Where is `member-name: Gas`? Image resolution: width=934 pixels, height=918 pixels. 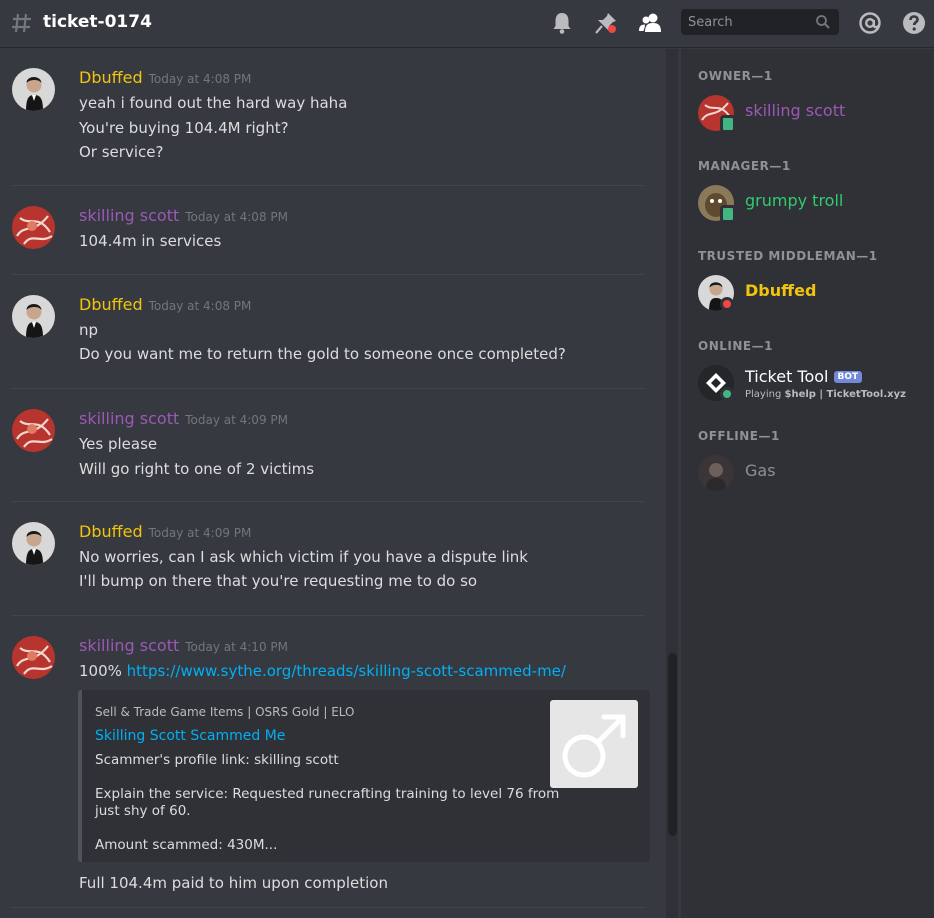
member-name: Gas is located at coordinates (760, 470).